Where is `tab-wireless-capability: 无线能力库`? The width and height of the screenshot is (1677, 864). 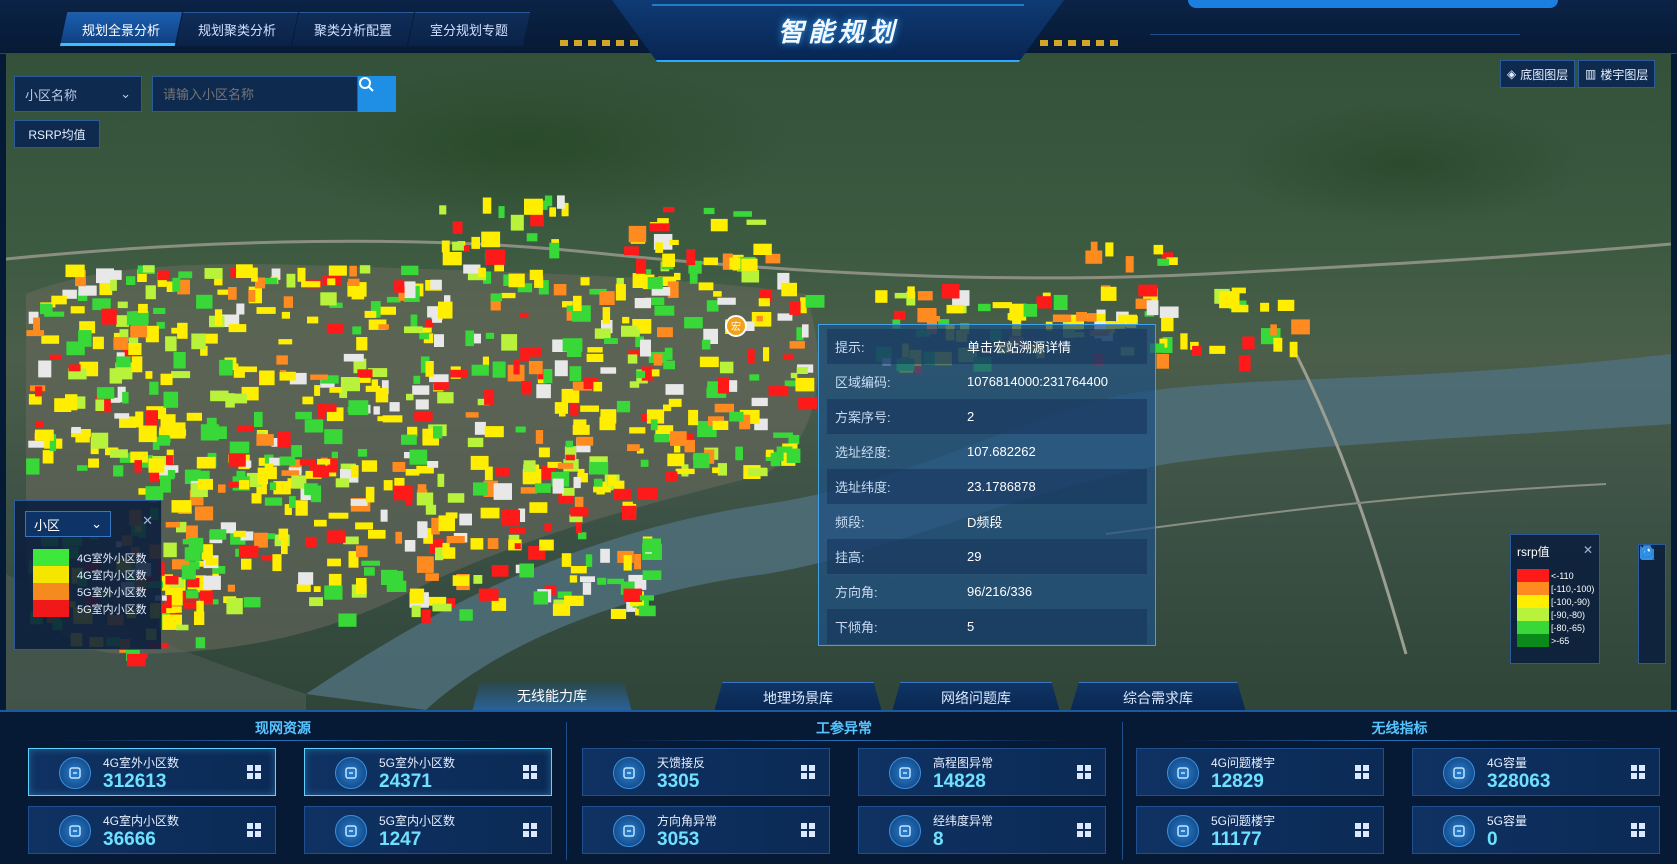 tab-wireless-capability: 无线能力库 is located at coordinates (552, 696).